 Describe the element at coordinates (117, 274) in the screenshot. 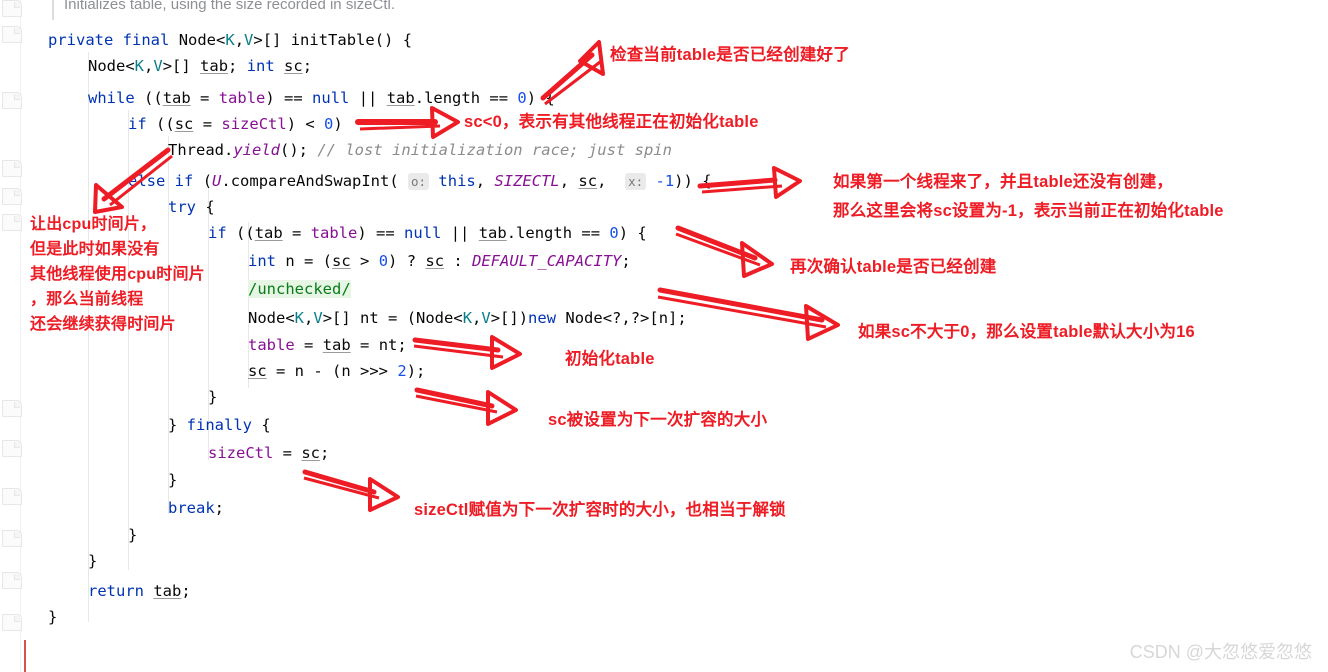

I see `annotation-yield-cpu-slice-line3: 其他线程使用cpu时间片` at that location.